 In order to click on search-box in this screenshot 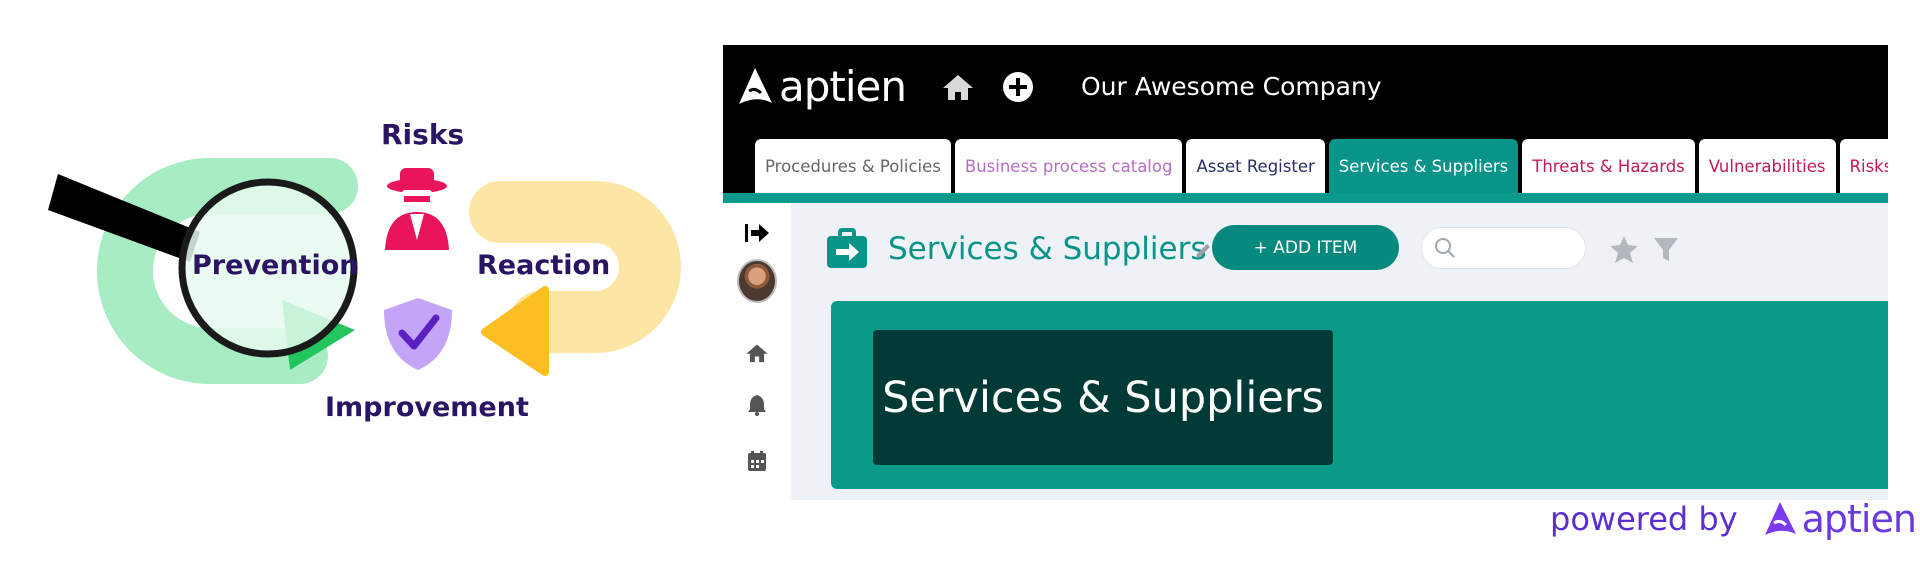, I will do `click(1503, 248)`.